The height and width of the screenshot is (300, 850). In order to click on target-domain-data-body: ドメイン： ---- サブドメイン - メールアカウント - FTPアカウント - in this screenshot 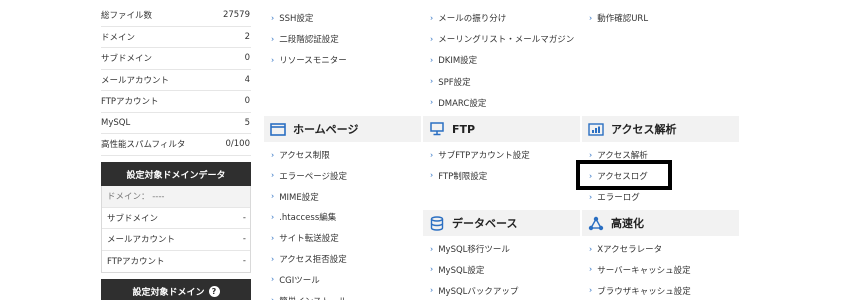, I will do `click(176, 229)`.